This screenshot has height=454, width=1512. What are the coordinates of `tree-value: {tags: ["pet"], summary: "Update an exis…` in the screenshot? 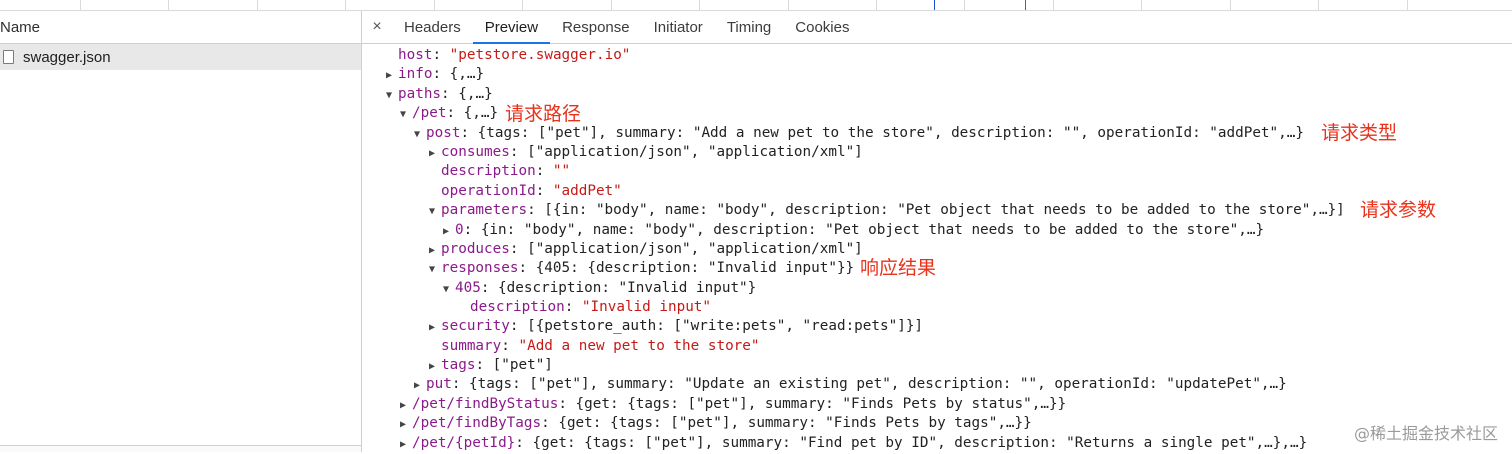 It's located at (878, 384).